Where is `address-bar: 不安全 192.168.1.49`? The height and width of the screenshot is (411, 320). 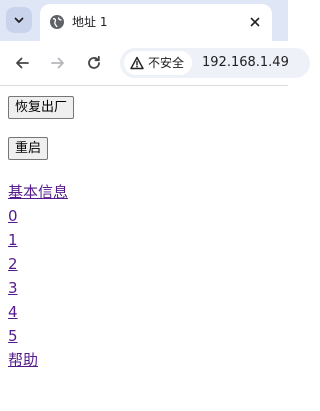
address-bar: 不安全 192.168.1.49 is located at coordinates (215, 63).